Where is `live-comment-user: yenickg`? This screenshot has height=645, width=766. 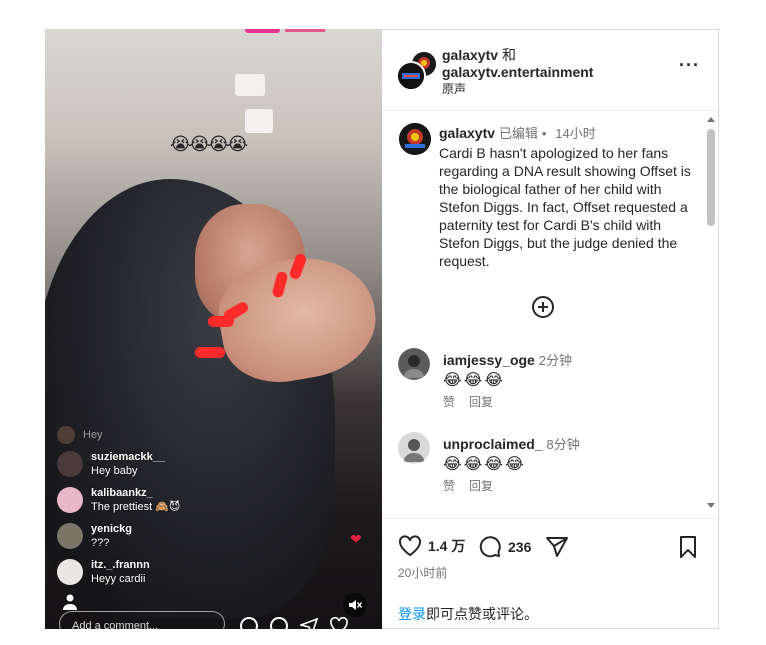 live-comment-user: yenickg is located at coordinates (111, 529).